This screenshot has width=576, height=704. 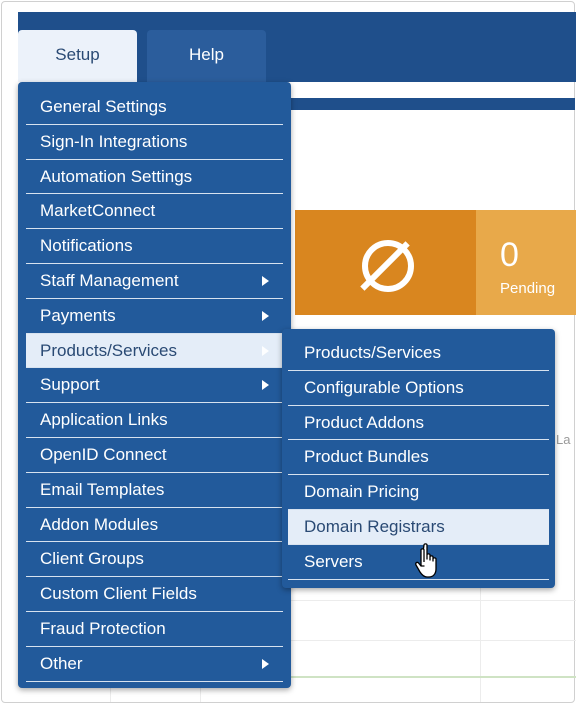 I want to click on submenu-item-product-bundles: Product Bundles, so click(x=418, y=458).